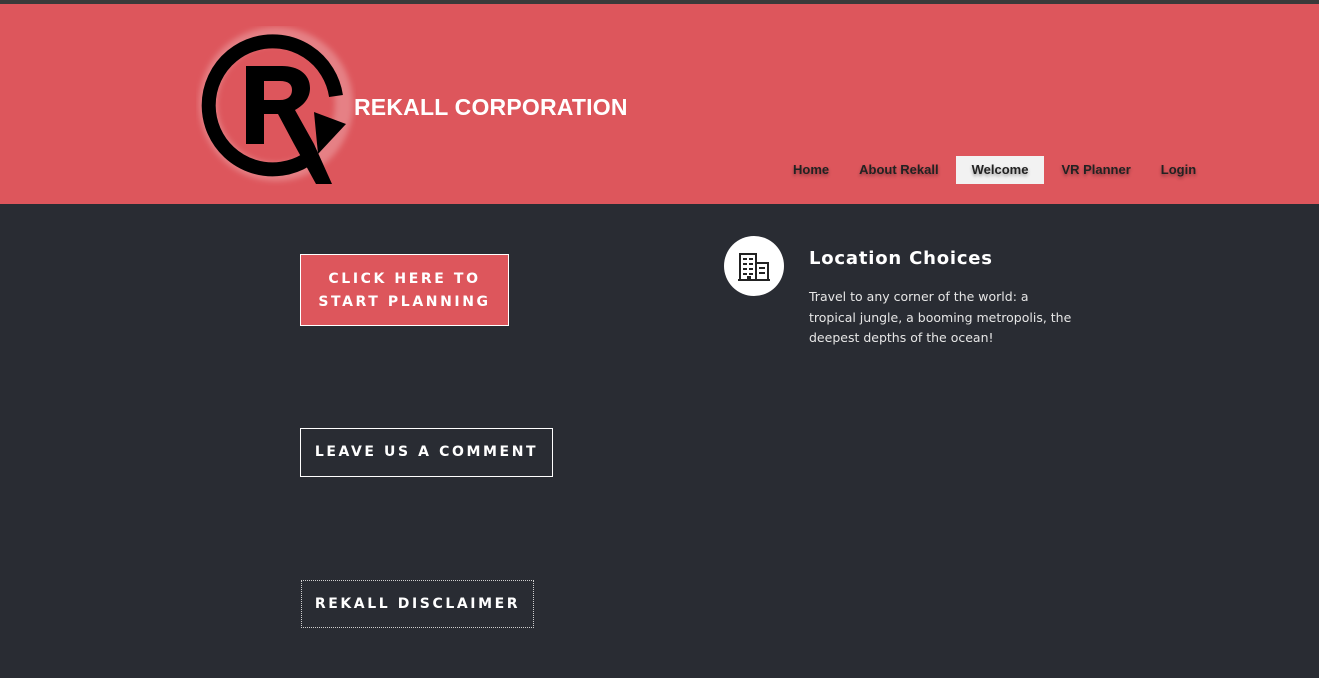  Describe the element at coordinates (417, 604) in the screenshot. I see `rekall-disclaimer-button: REKALL DISCLAIMER` at that location.